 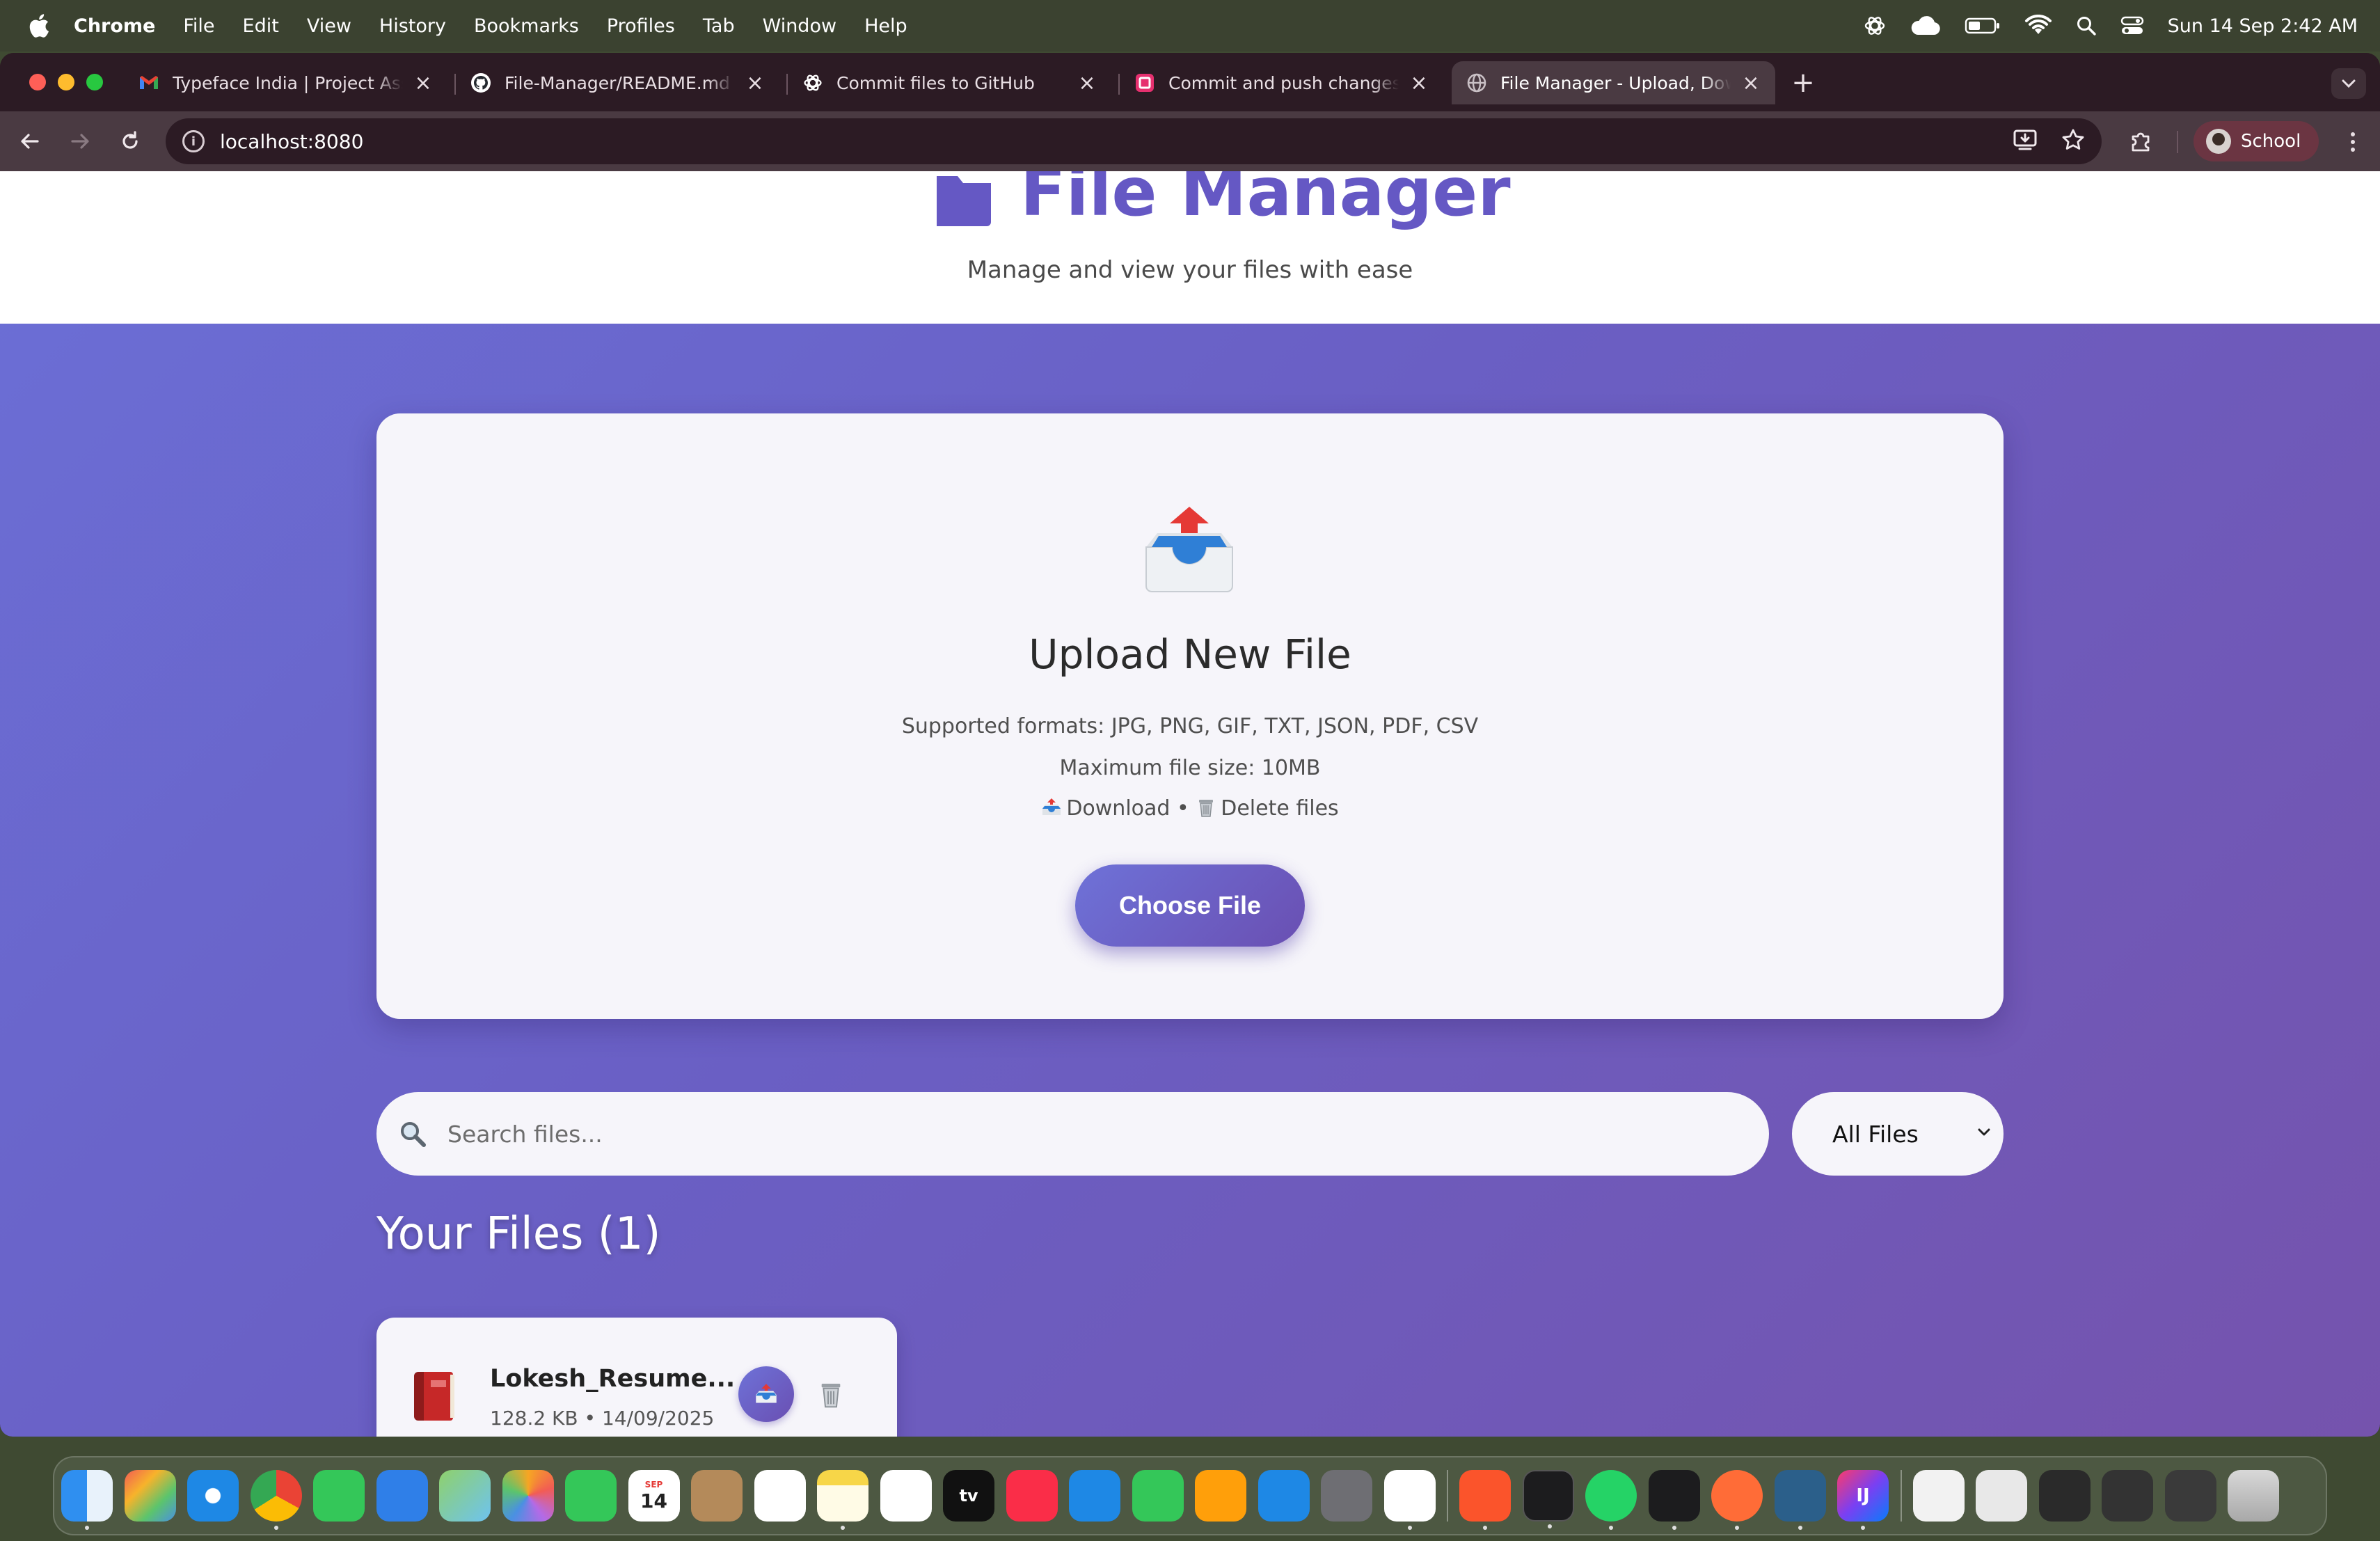 I want to click on battery-icon, so click(x=1983, y=25).